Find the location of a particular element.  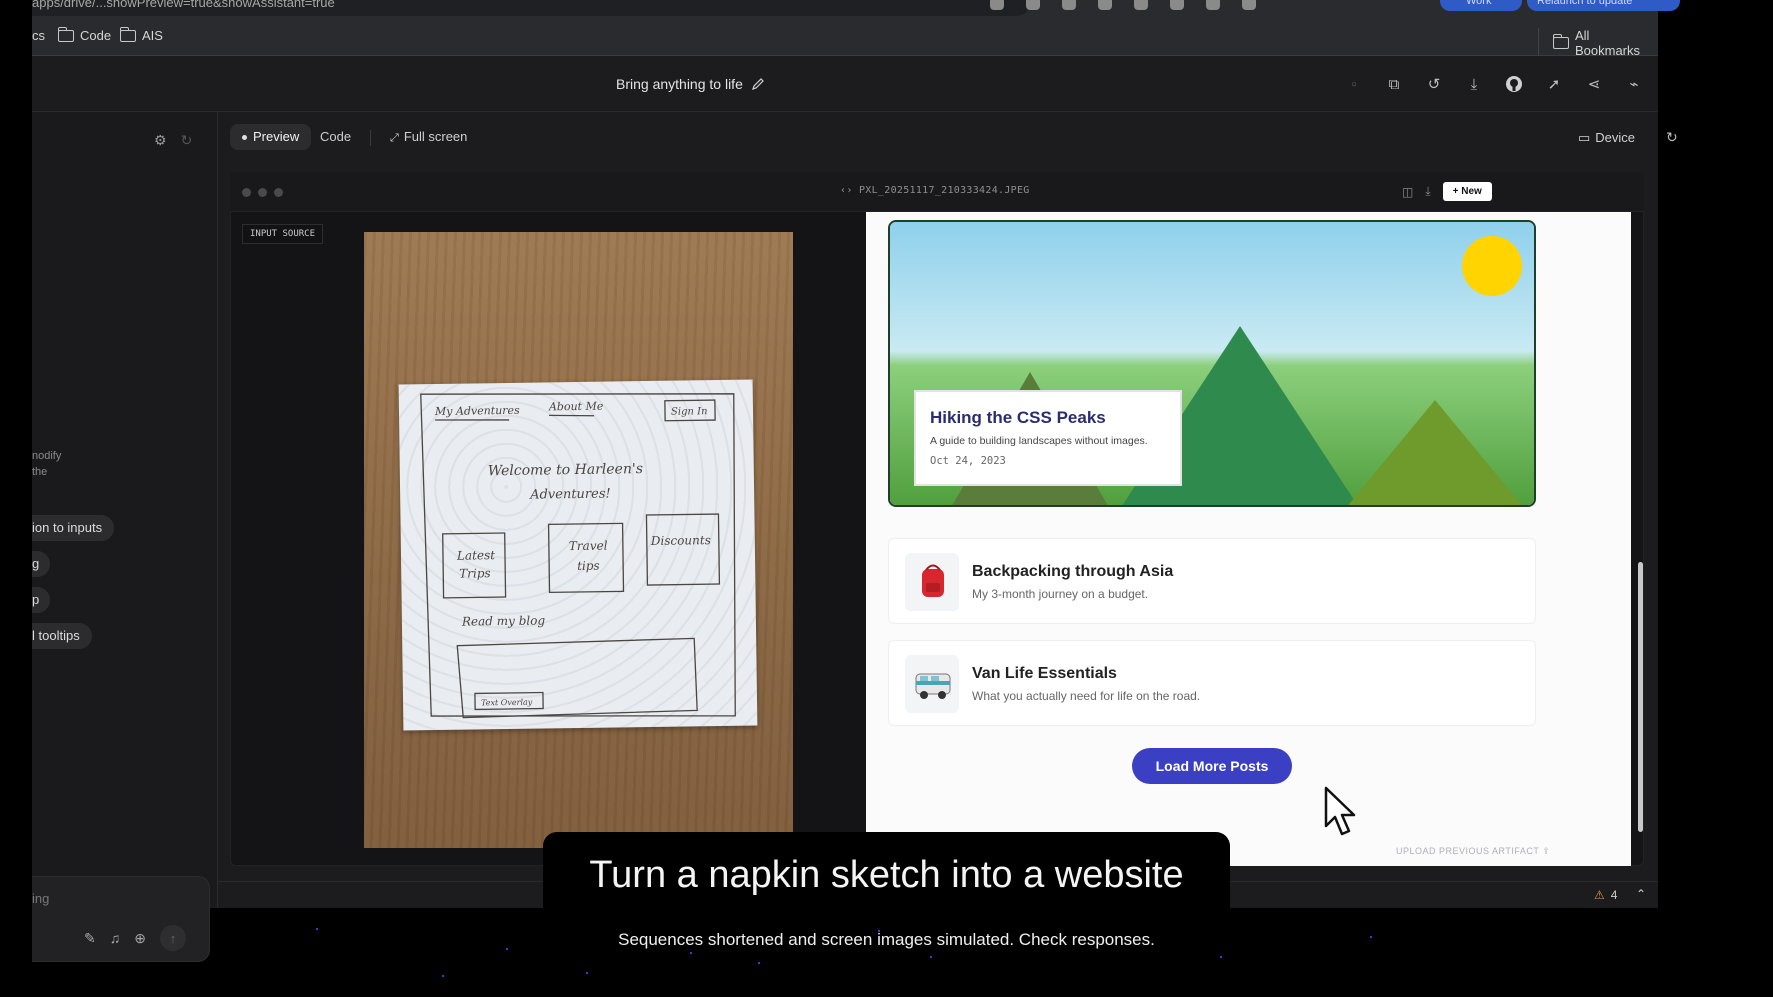

mouse-cursor-icon is located at coordinates (1340, 811).